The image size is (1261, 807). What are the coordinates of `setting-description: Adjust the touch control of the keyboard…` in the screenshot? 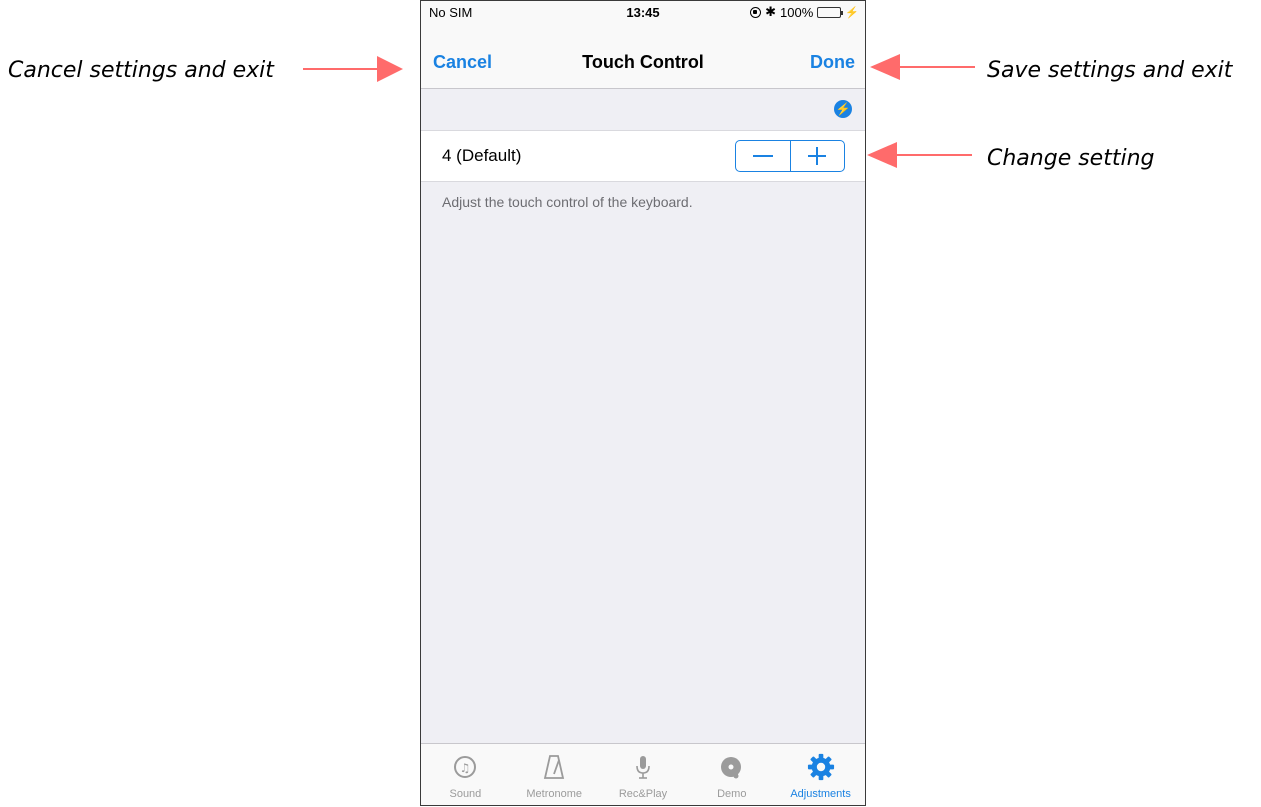 It's located at (567, 202).